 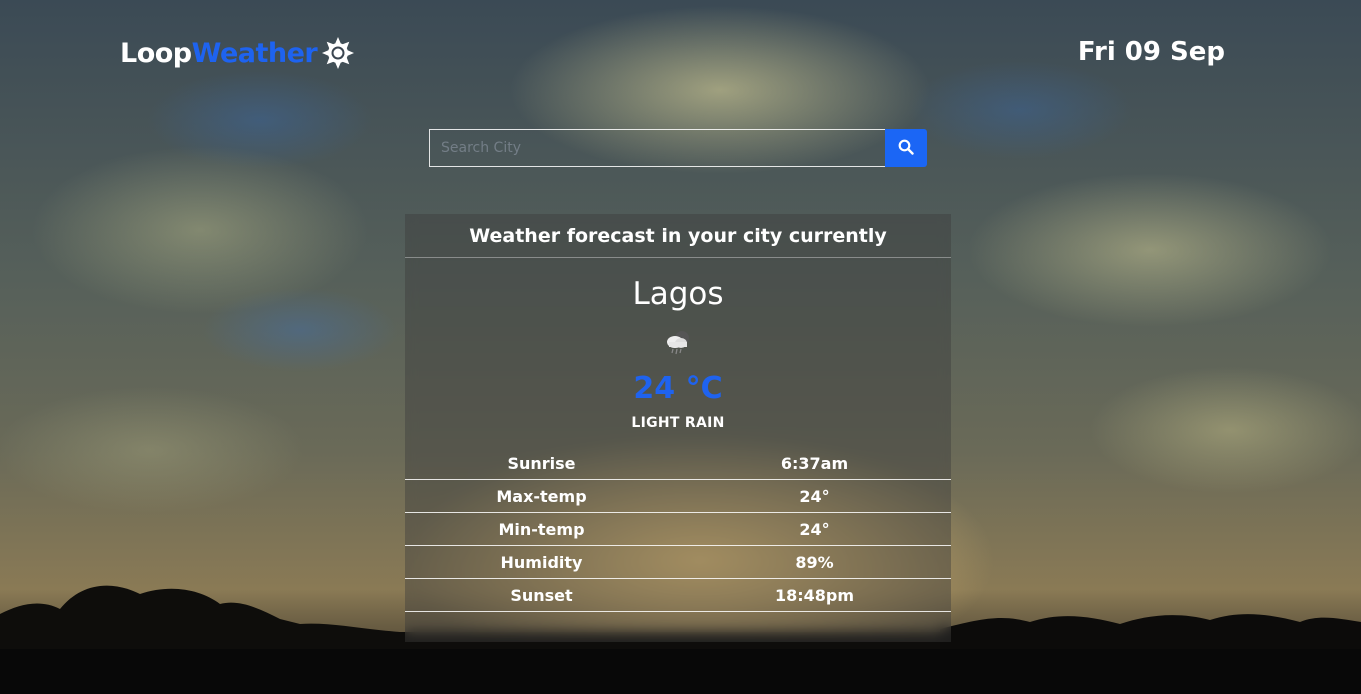 I want to click on search-button, so click(x=906, y=148).